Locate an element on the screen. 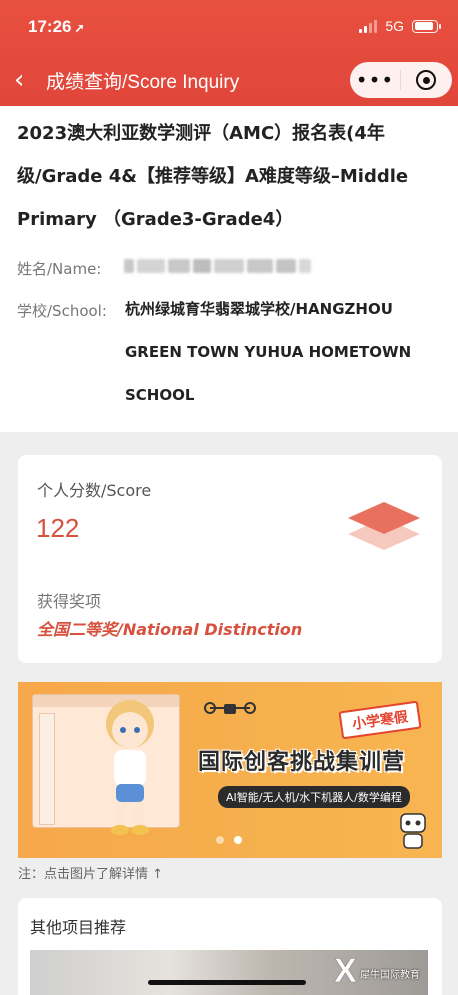 The height and width of the screenshot is (995, 458). banner-note: 注：点击图片了解详情 ↑ is located at coordinates (91, 874).